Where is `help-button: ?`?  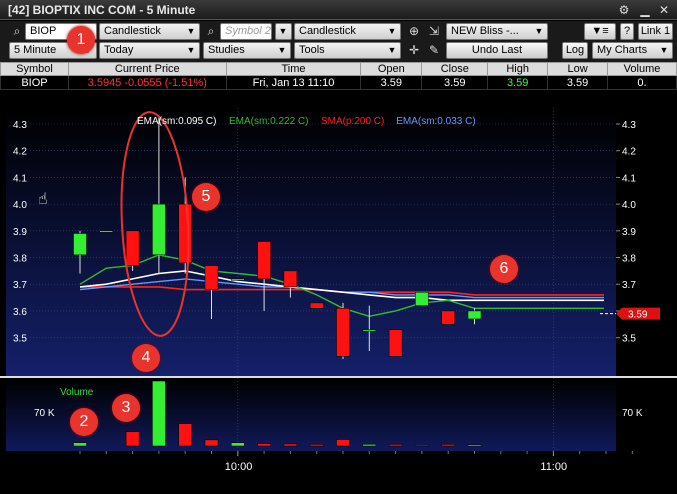
help-button: ? is located at coordinates (627, 31).